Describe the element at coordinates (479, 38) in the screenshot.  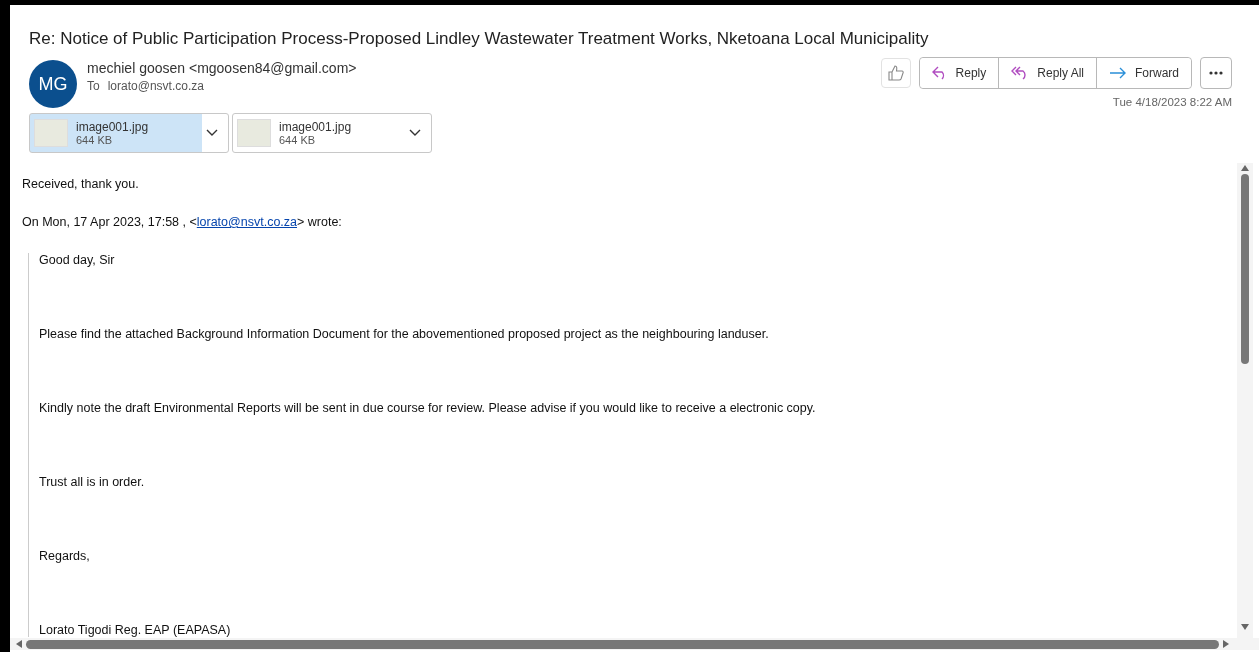
I see `email-subject: Re: Notice of Public Participation Process-Proposed Lindley Wastewater Treatment Works, Nketoana Local Municipality` at that location.